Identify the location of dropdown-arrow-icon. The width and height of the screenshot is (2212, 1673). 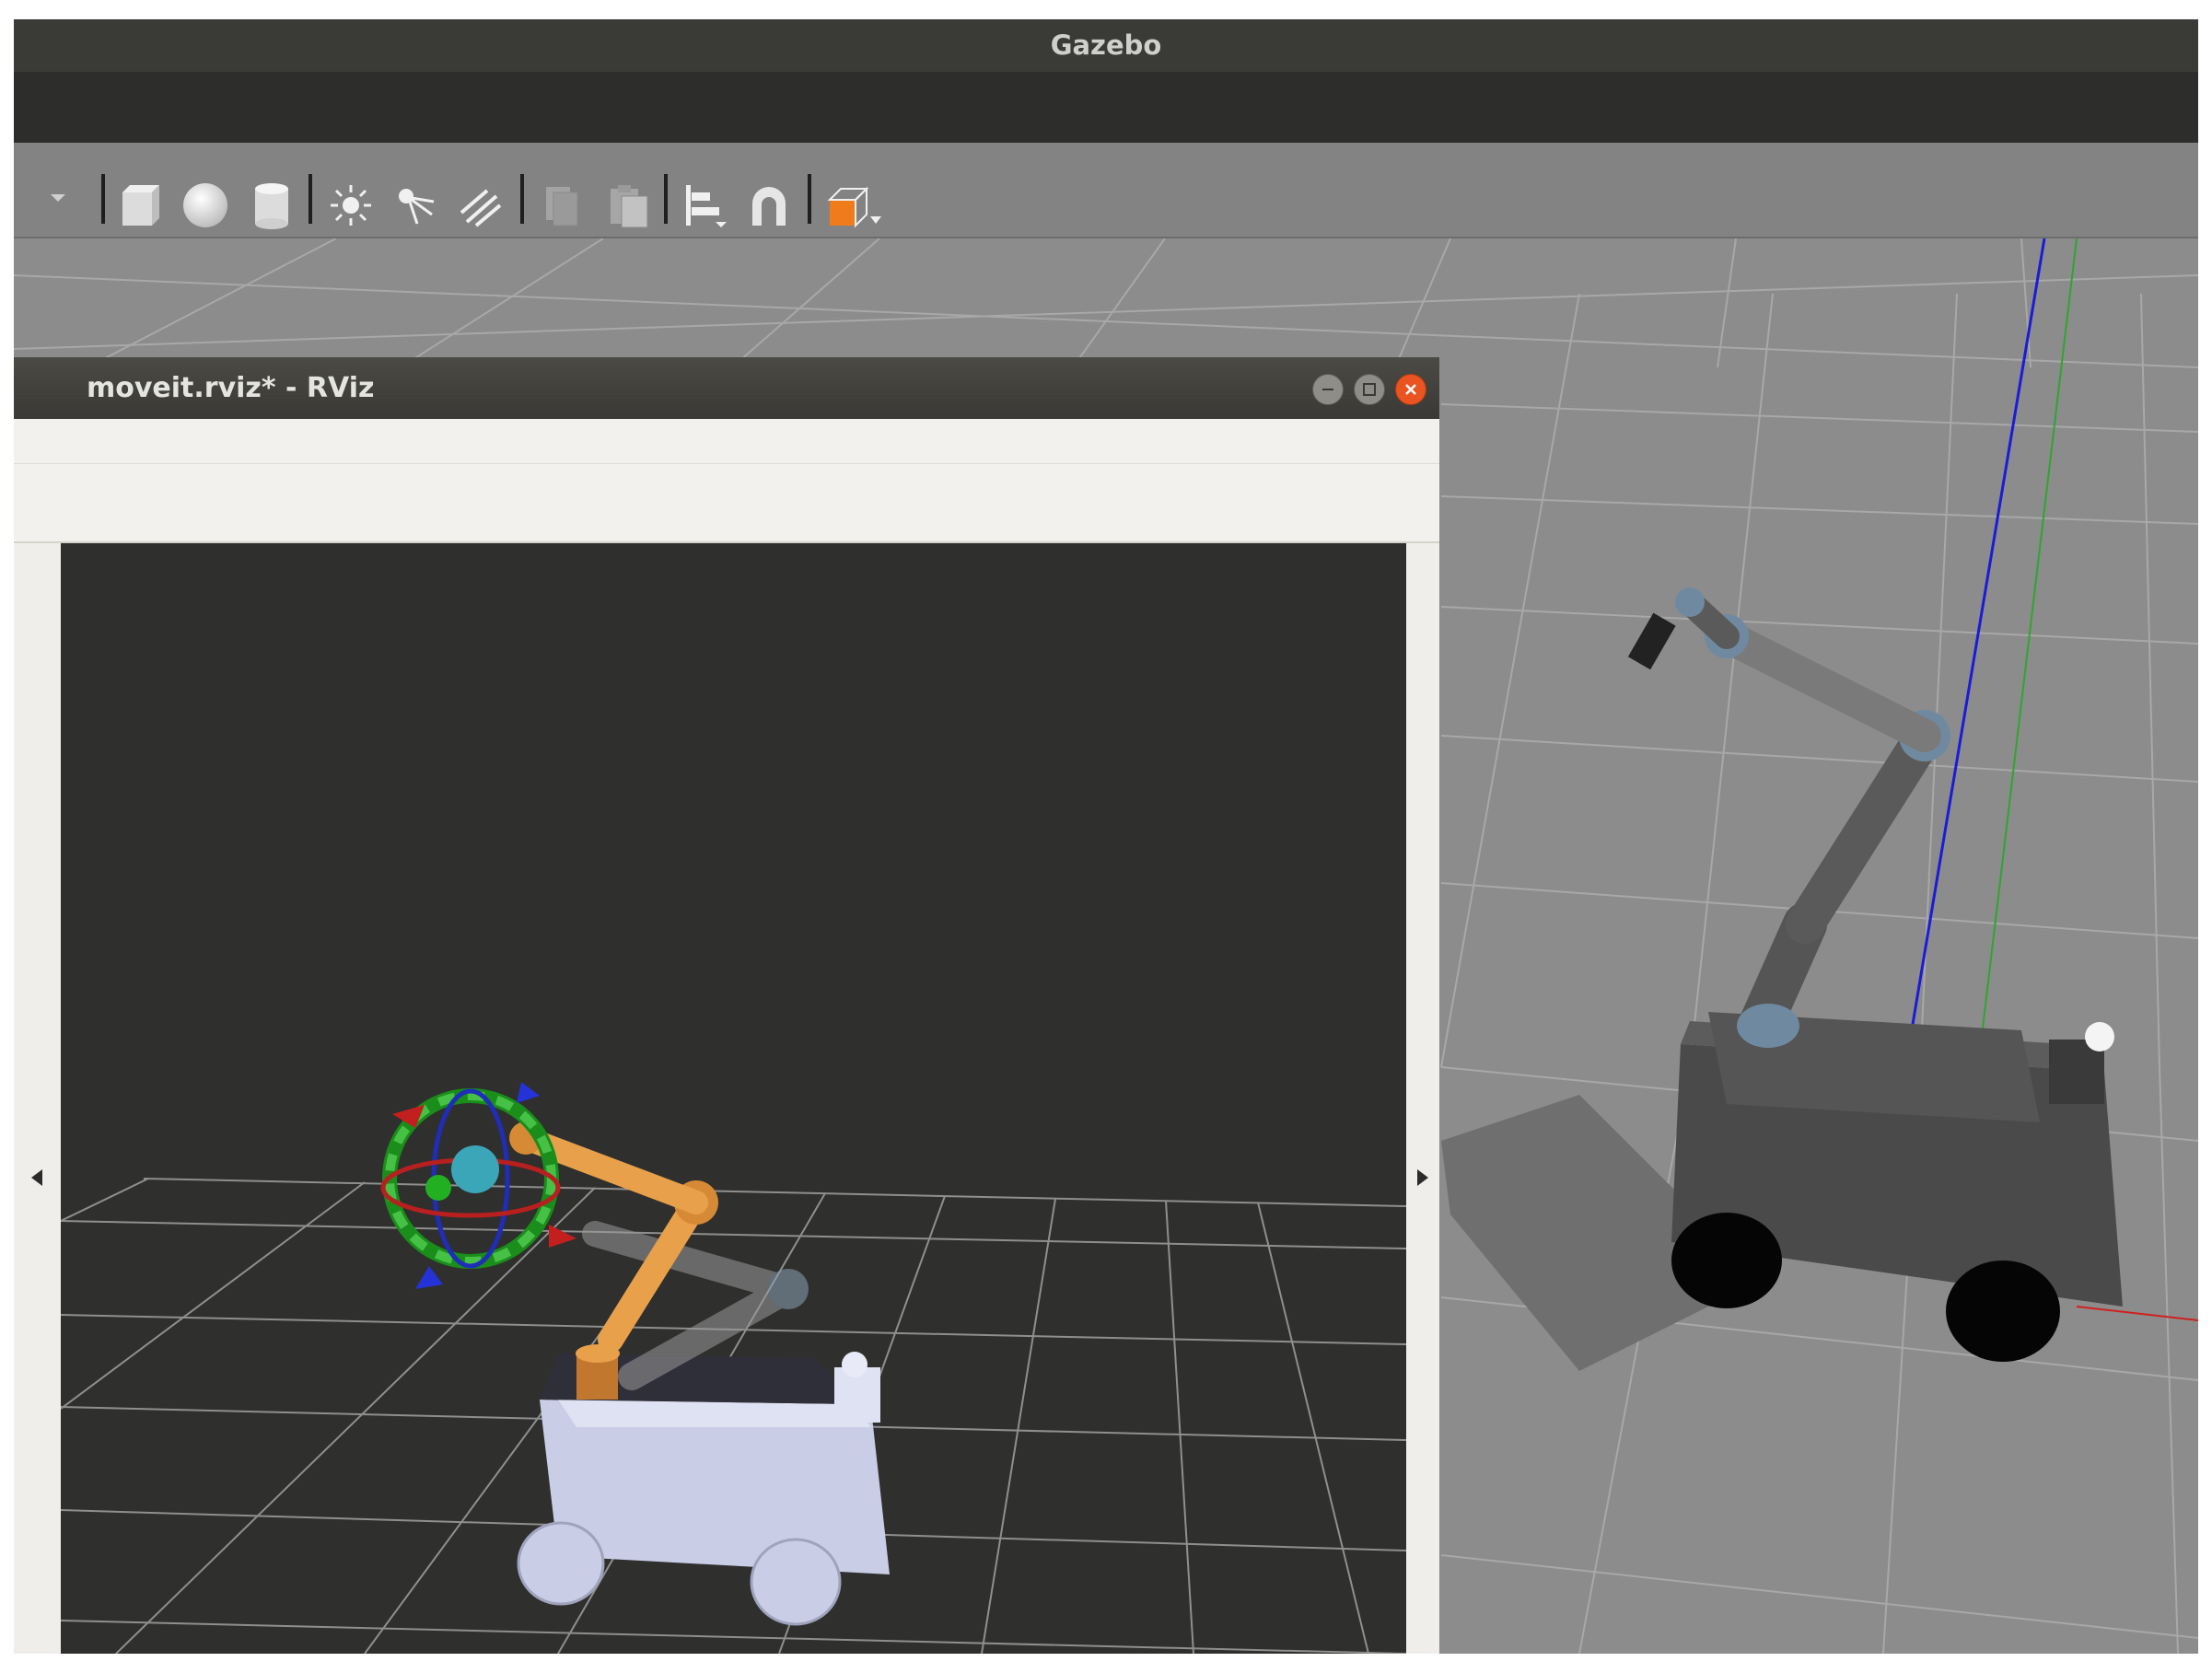
(58, 198).